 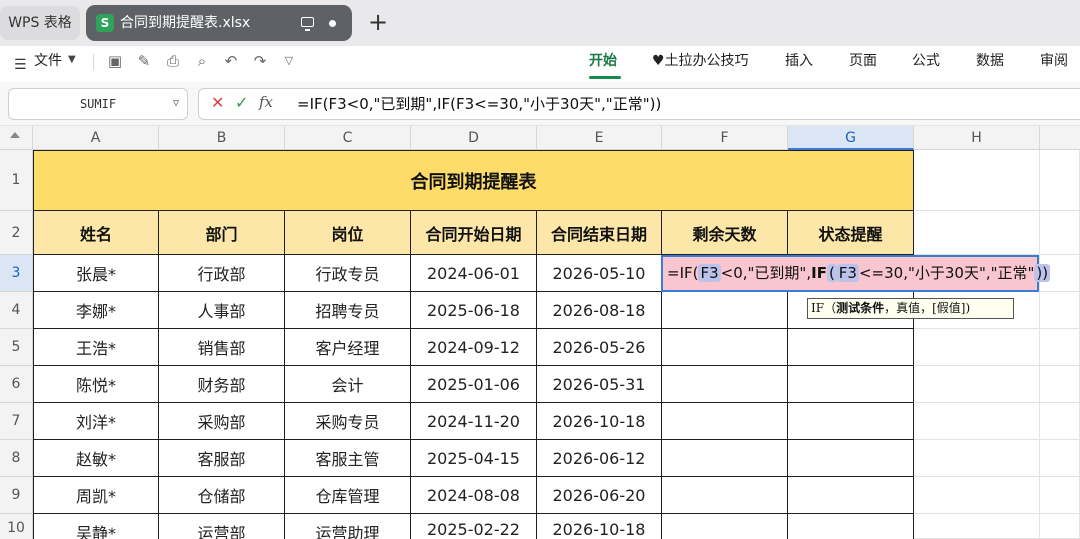 What do you see at coordinates (96, 138) in the screenshot?
I see `column-header-a: A` at bounding box center [96, 138].